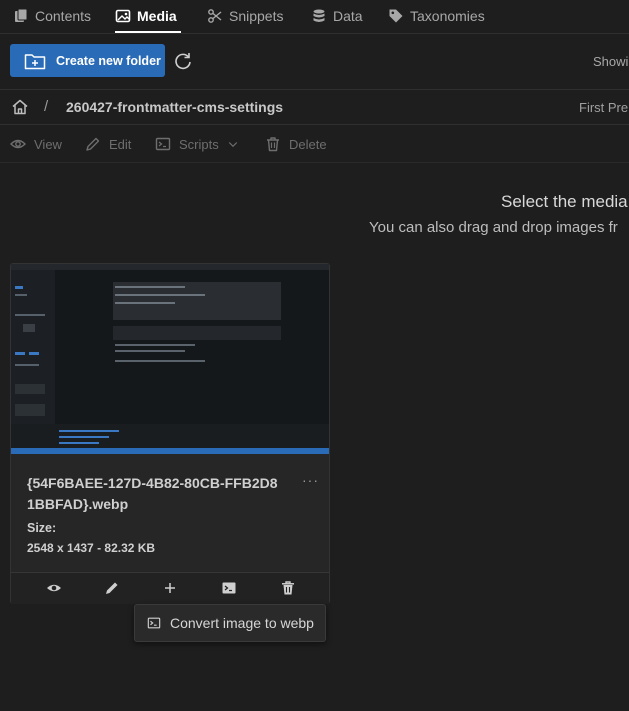 Image resolution: width=629 pixels, height=711 pixels. I want to click on delete-button: Delete, so click(296, 144).